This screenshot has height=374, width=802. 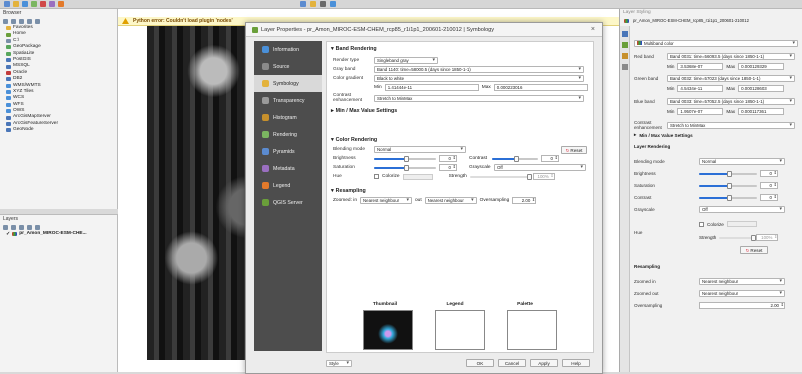 I want to click on open-project-icon, so click(x=16, y=4).